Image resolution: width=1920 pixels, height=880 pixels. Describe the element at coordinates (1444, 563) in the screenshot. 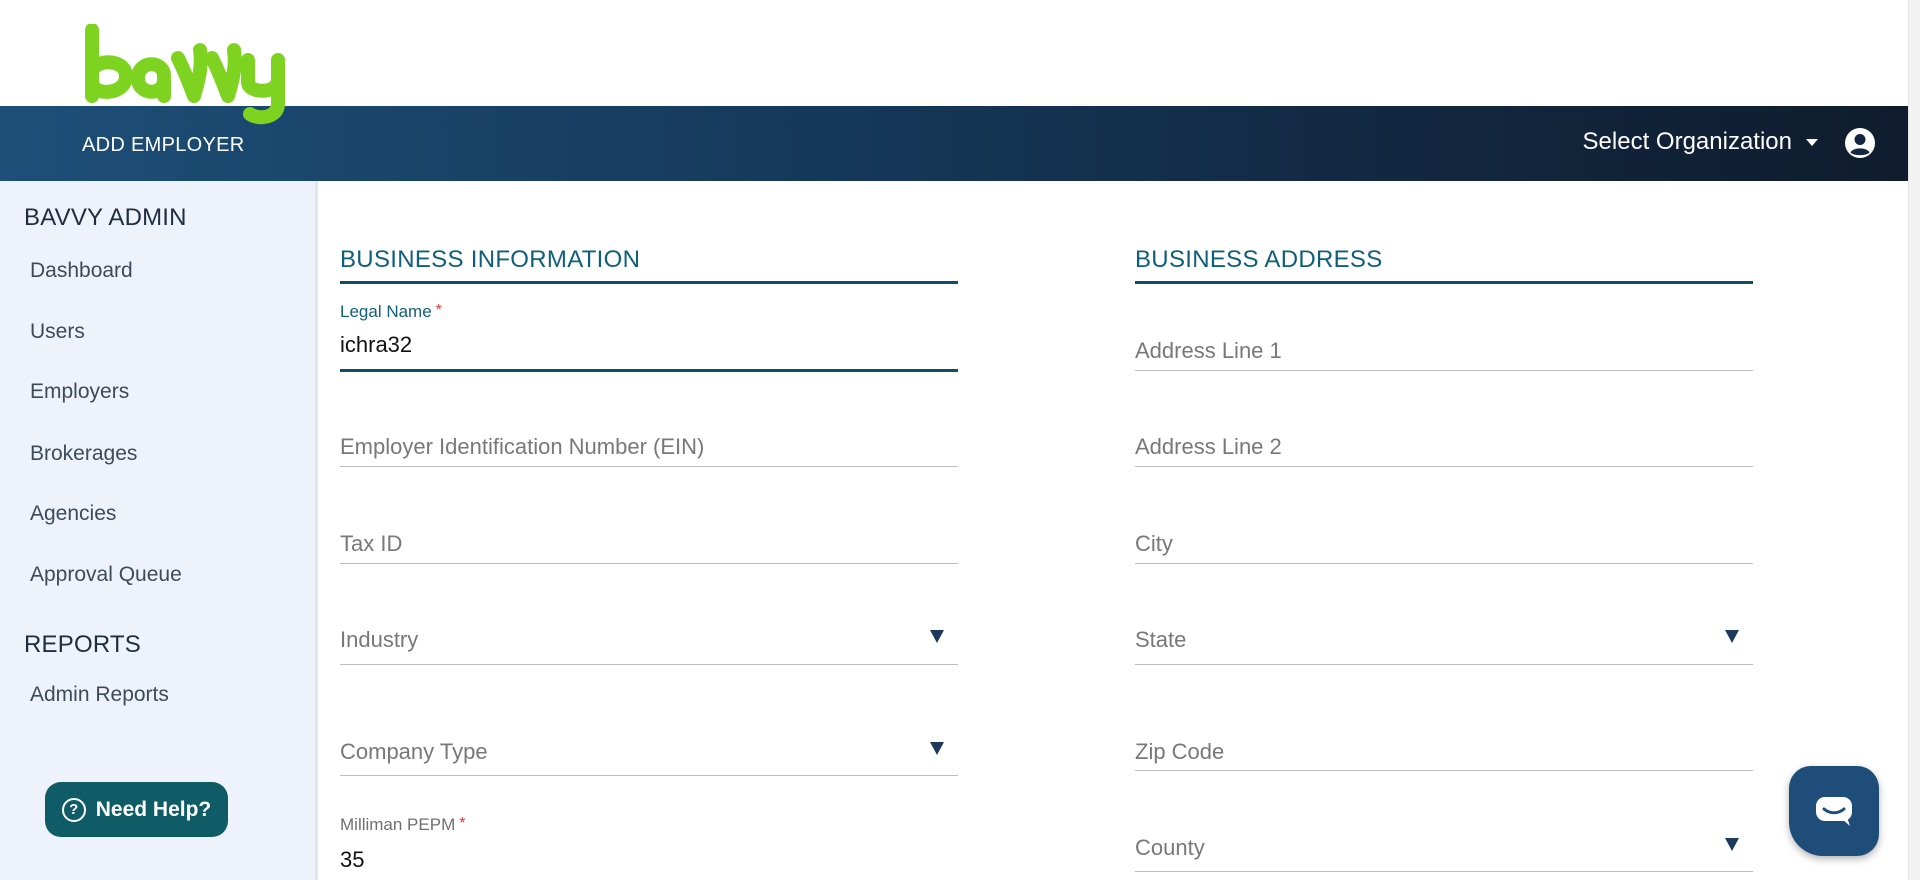

I see `city-underline` at that location.